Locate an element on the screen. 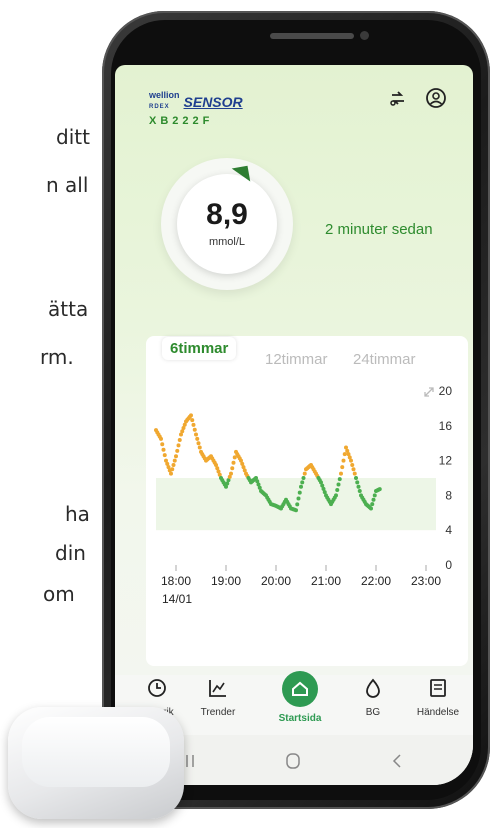 The image size is (496, 828). tab-12-hours: 12timmar is located at coordinates (296, 359).